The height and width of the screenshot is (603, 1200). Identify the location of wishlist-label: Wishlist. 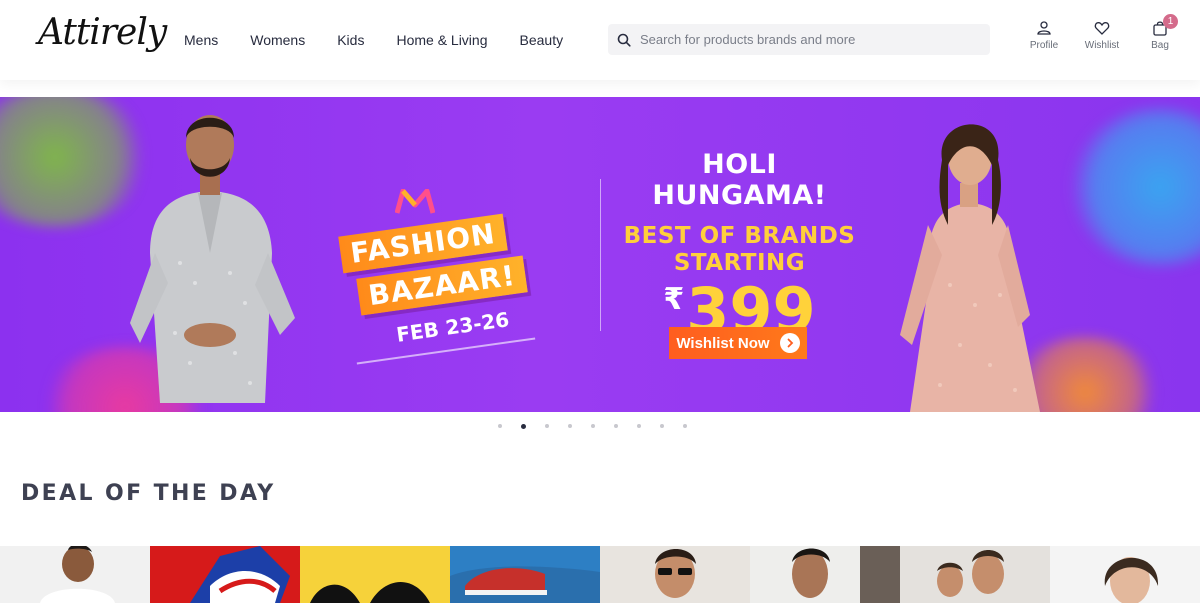
(1102, 45).